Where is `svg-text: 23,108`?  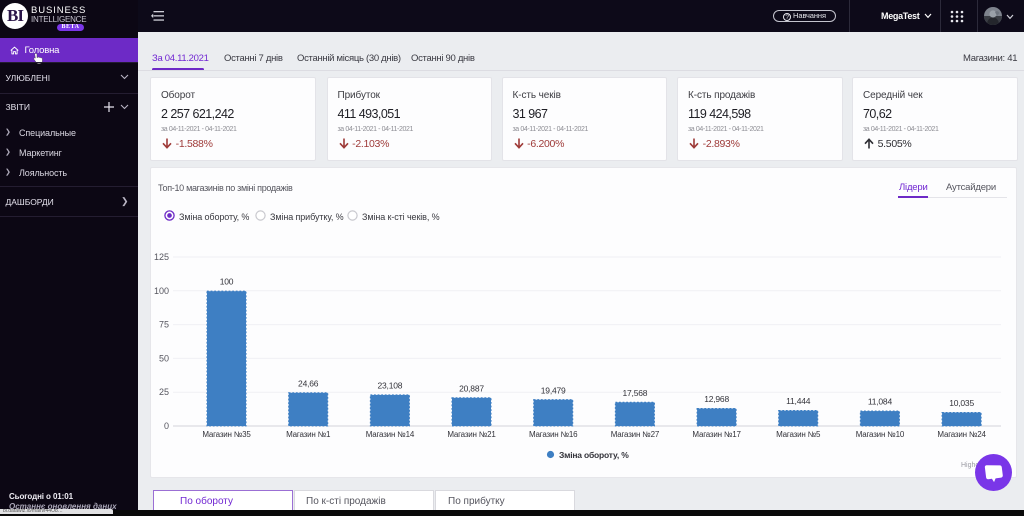 svg-text: 23,108 is located at coordinates (389, 385).